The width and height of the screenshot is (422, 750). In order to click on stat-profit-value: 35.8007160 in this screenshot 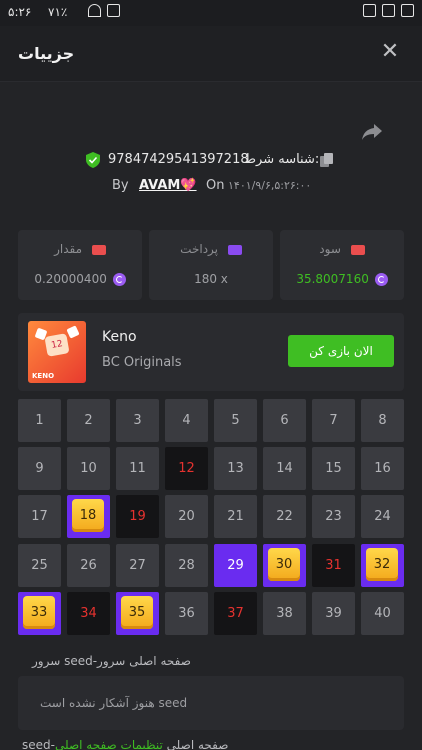, I will do `click(332, 279)`.